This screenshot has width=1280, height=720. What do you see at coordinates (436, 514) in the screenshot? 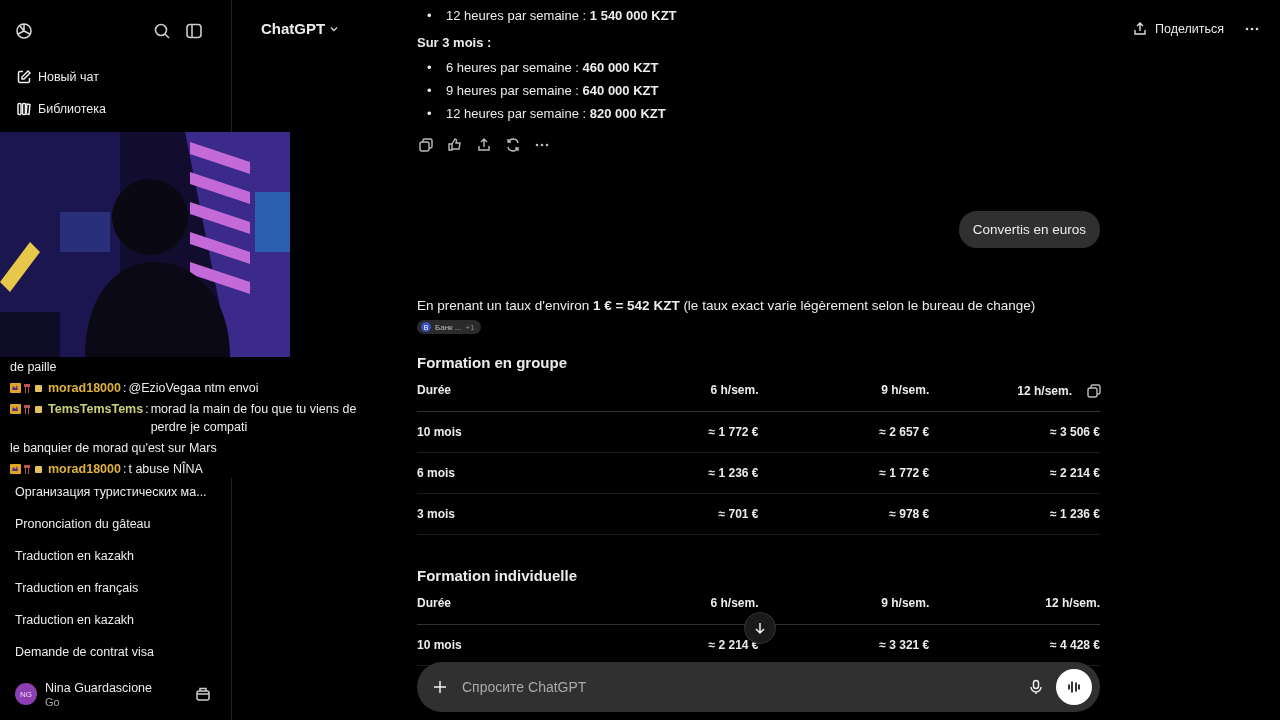
I see `table-cell: 3 mois` at bounding box center [436, 514].